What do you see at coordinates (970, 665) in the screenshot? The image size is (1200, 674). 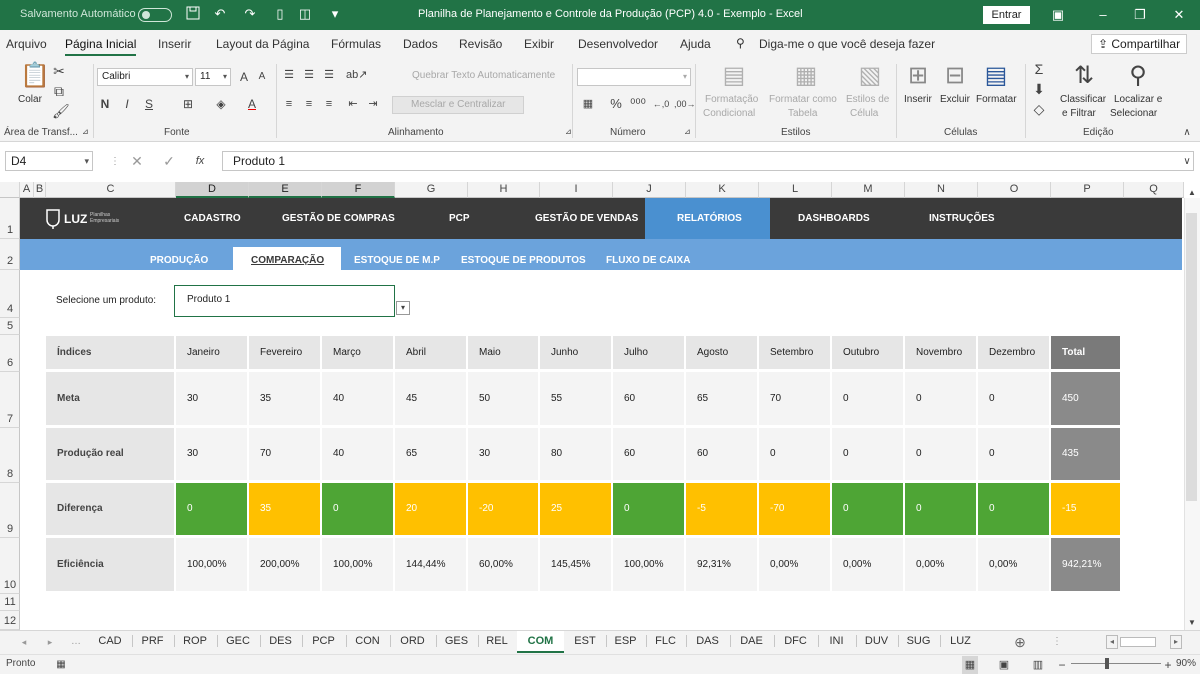 I see `normal-view-icon: ▦` at bounding box center [970, 665].